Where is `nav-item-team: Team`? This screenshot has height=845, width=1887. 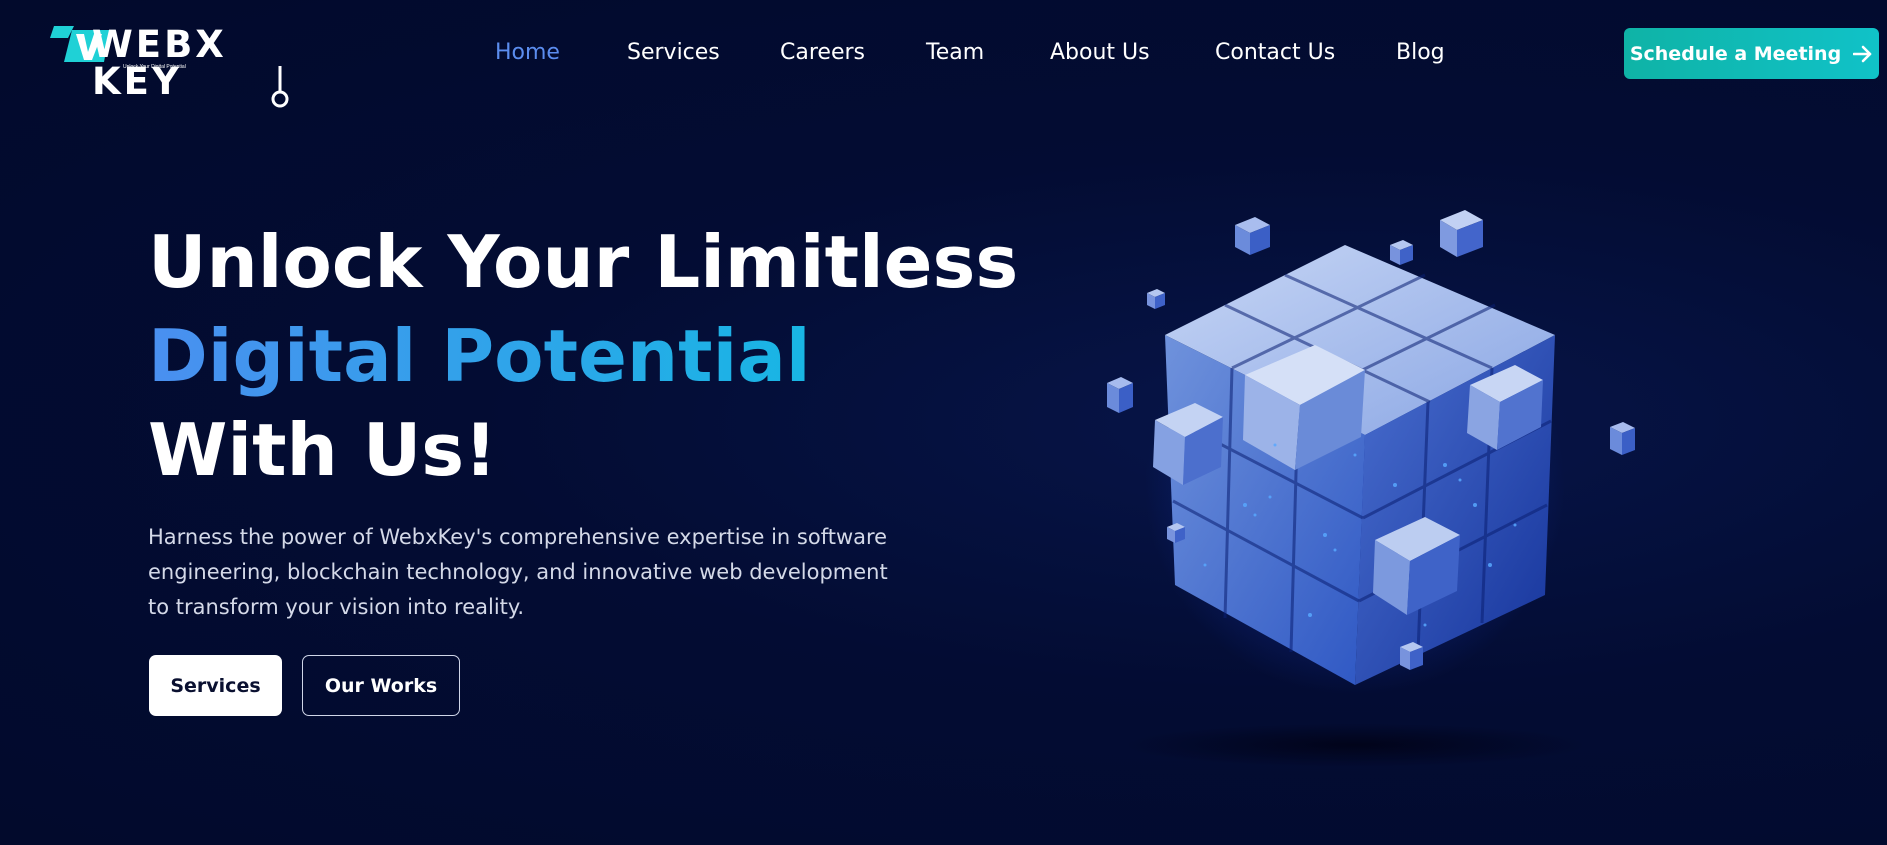 nav-item-team: Team is located at coordinates (955, 52).